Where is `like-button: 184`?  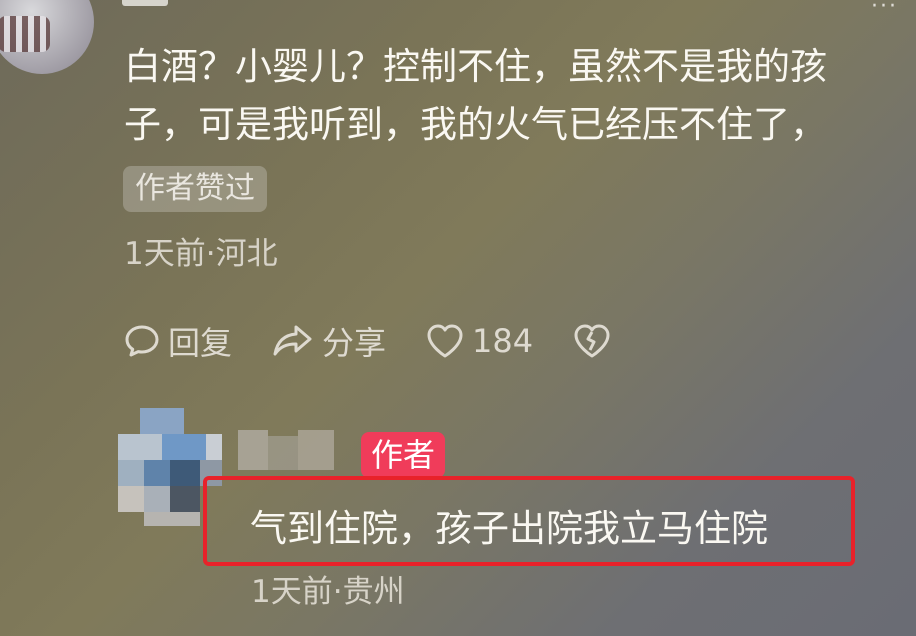 like-button: 184 is located at coordinates (478, 341).